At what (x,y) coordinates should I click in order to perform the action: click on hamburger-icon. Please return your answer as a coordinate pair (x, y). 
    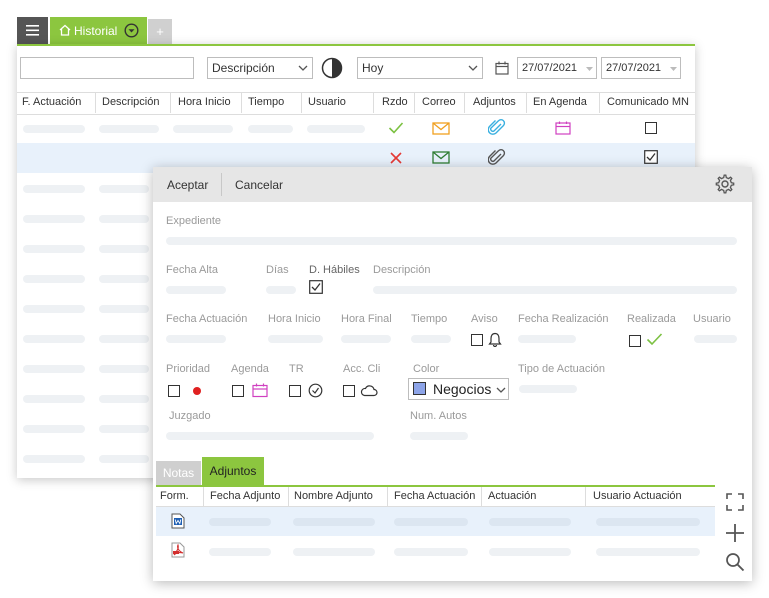
    Looking at the image, I should click on (32, 30).